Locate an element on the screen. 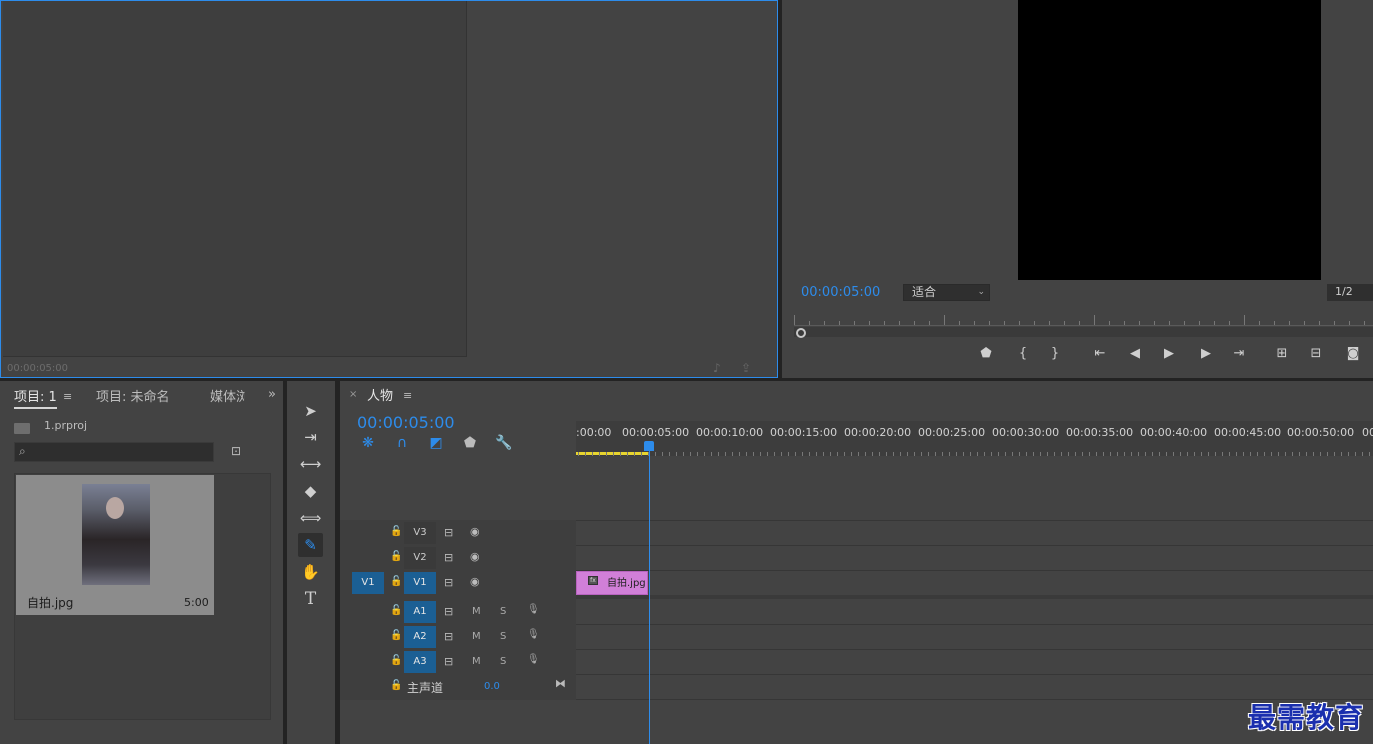 The width and height of the screenshot is (1373, 744). program-ruler is located at coordinates (1083, 319).